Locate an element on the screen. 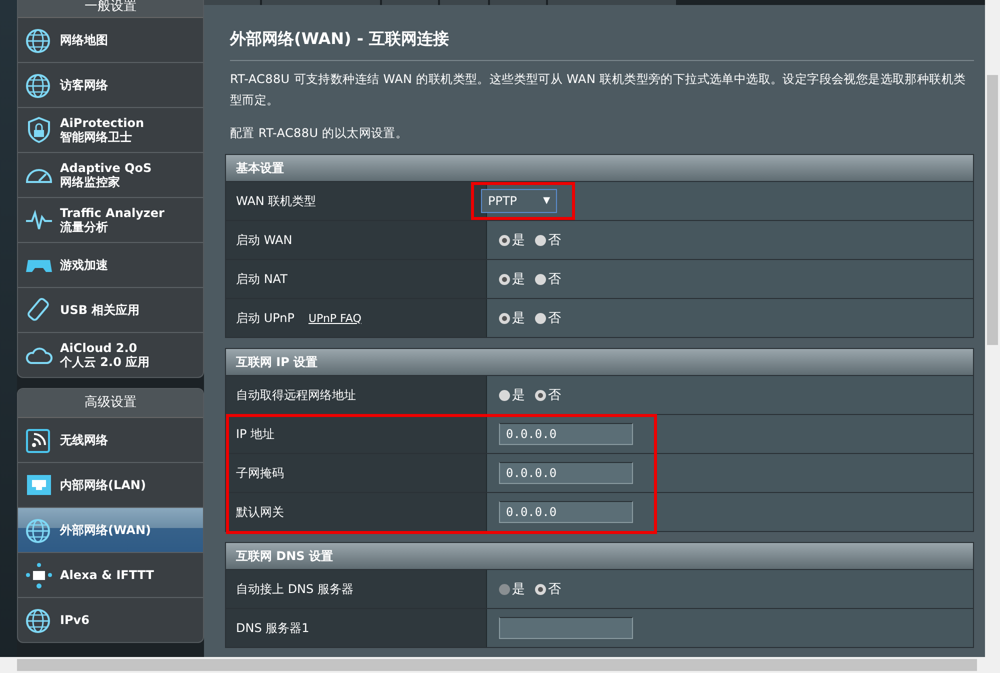  faq-link: UPnP FAQ is located at coordinates (335, 318).